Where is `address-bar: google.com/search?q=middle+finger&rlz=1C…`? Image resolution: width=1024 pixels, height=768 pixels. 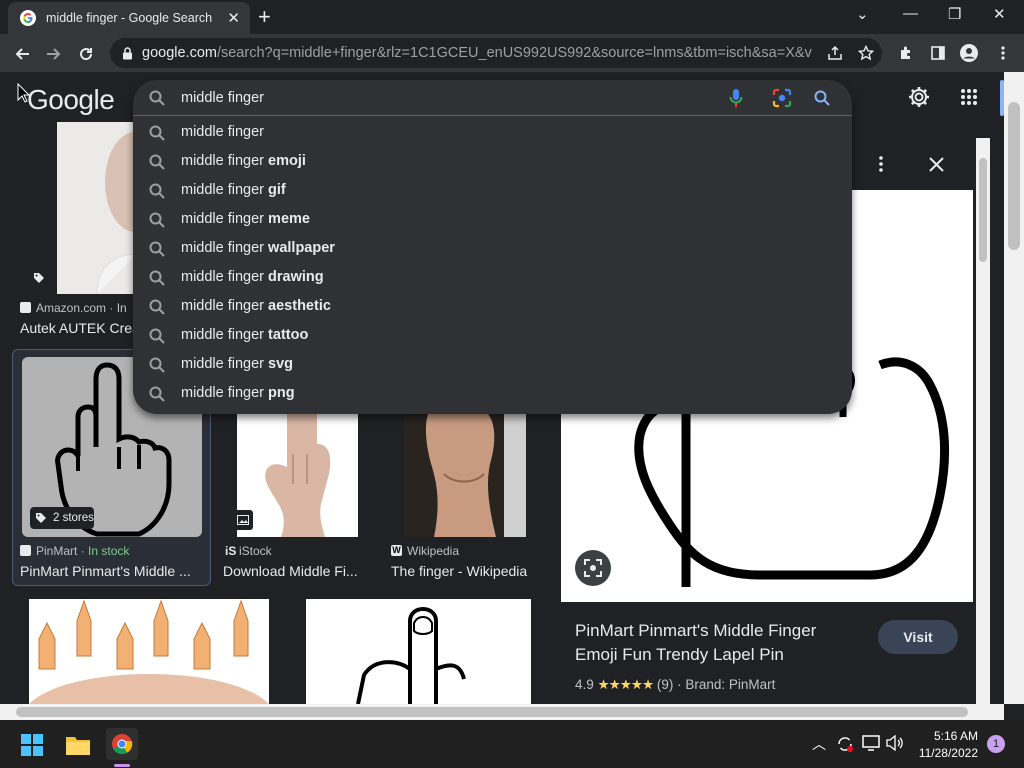
address-bar: google.com/search?q=middle+finger&rlz=1C… is located at coordinates (496, 53).